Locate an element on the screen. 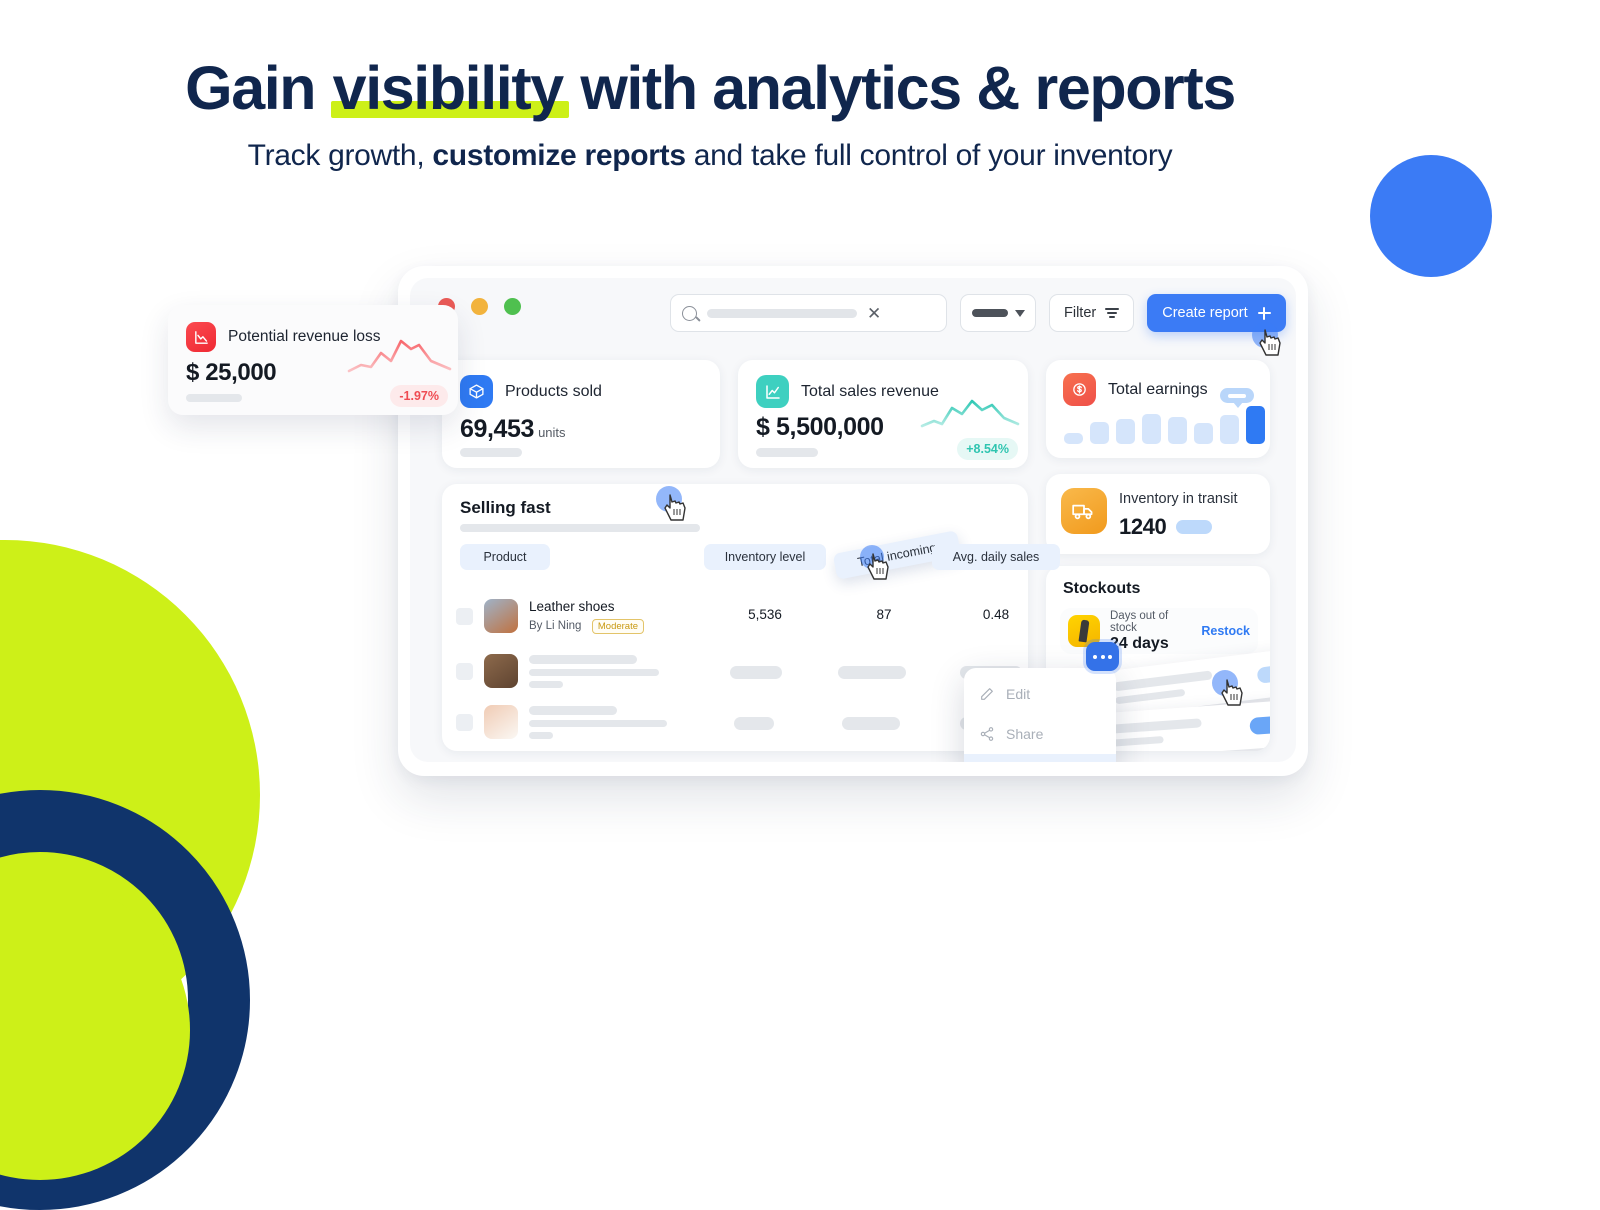 The width and height of the screenshot is (1600, 1210). products-sold-skeleton is located at coordinates (491, 452).